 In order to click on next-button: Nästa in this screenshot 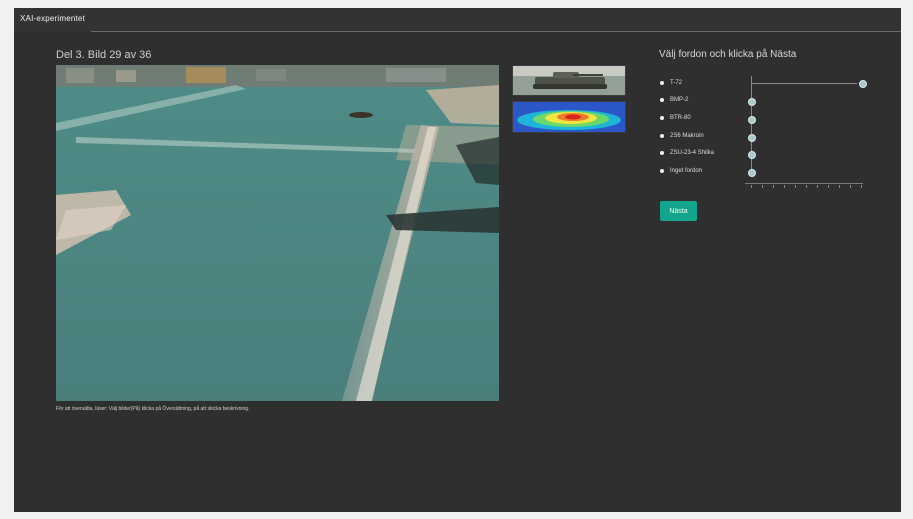, I will do `click(678, 211)`.